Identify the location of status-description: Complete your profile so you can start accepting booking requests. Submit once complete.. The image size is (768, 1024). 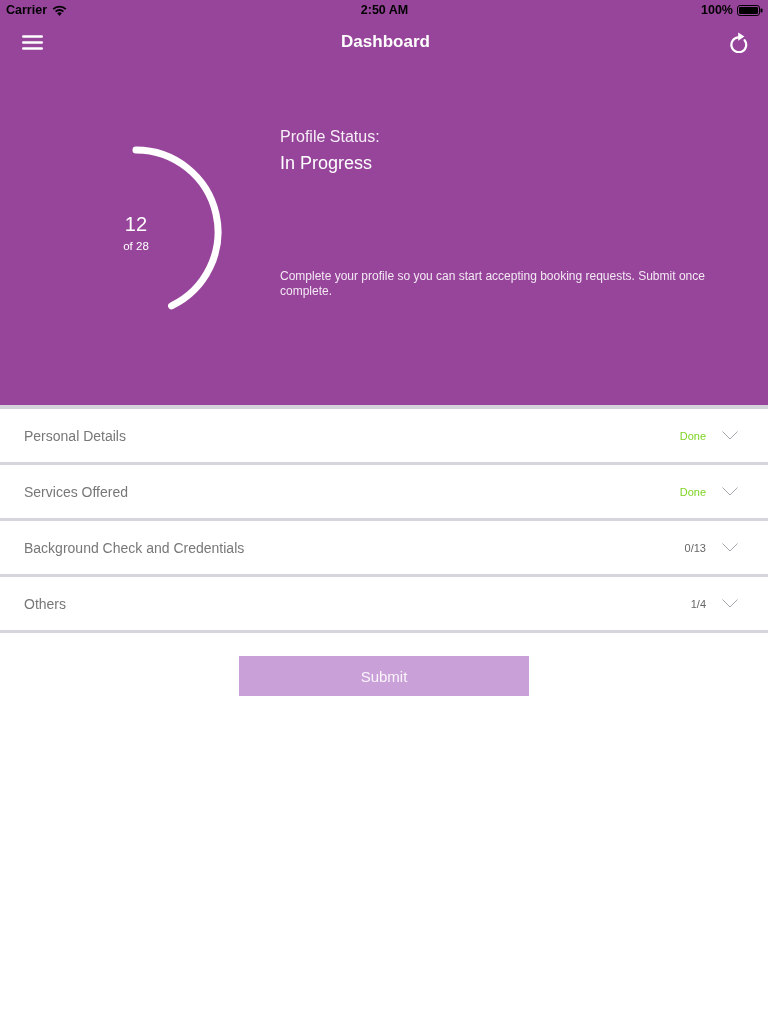
(493, 284).